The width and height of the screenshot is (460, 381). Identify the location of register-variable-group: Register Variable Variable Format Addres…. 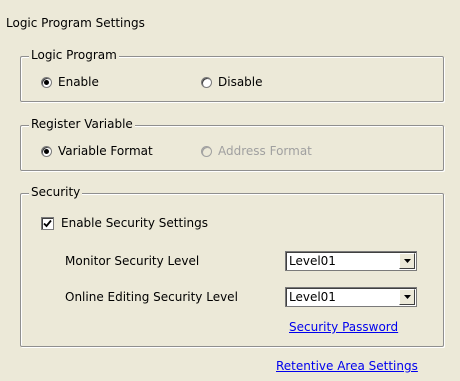
(232, 144).